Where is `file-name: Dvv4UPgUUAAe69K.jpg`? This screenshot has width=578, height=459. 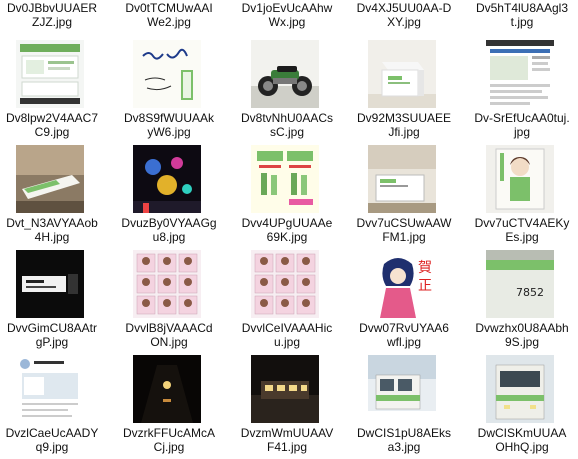
file-name: Dvv4UPgUUAAe69K.jpg is located at coordinates (287, 230).